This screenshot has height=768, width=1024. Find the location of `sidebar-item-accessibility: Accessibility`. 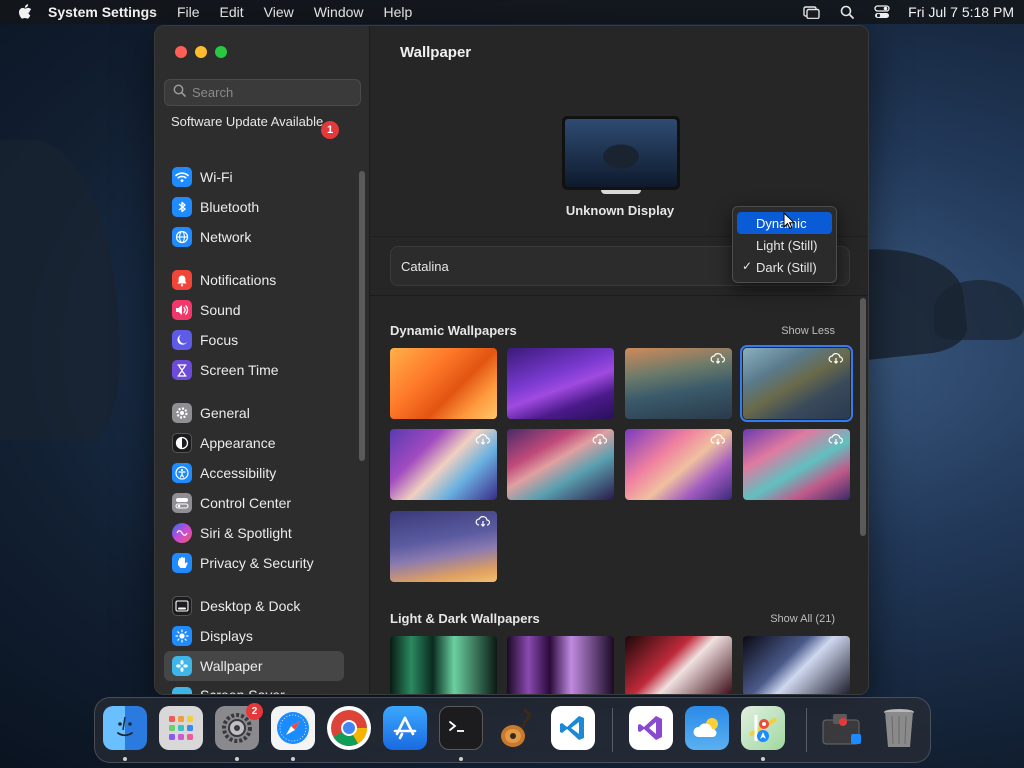

sidebar-item-accessibility: Accessibility is located at coordinates (254, 473).